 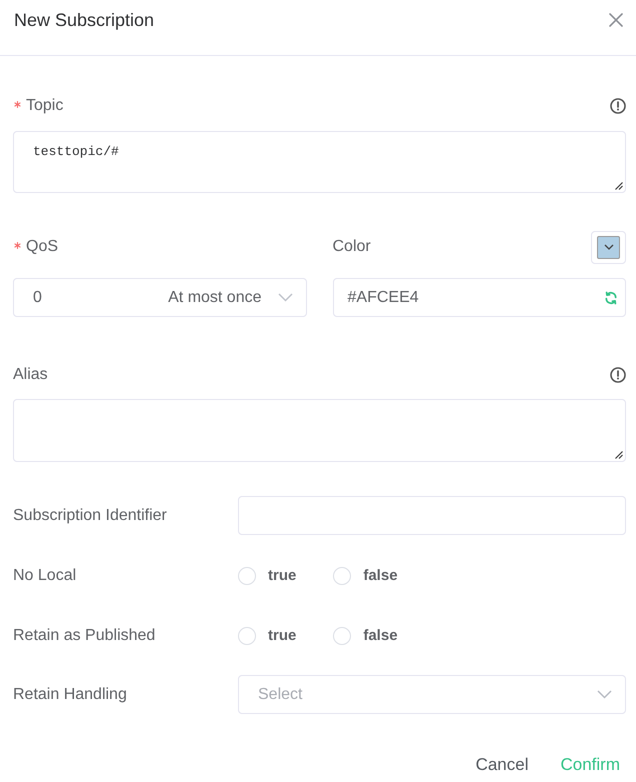 What do you see at coordinates (45, 576) in the screenshot?
I see `field-label: No Local` at bounding box center [45, 576].